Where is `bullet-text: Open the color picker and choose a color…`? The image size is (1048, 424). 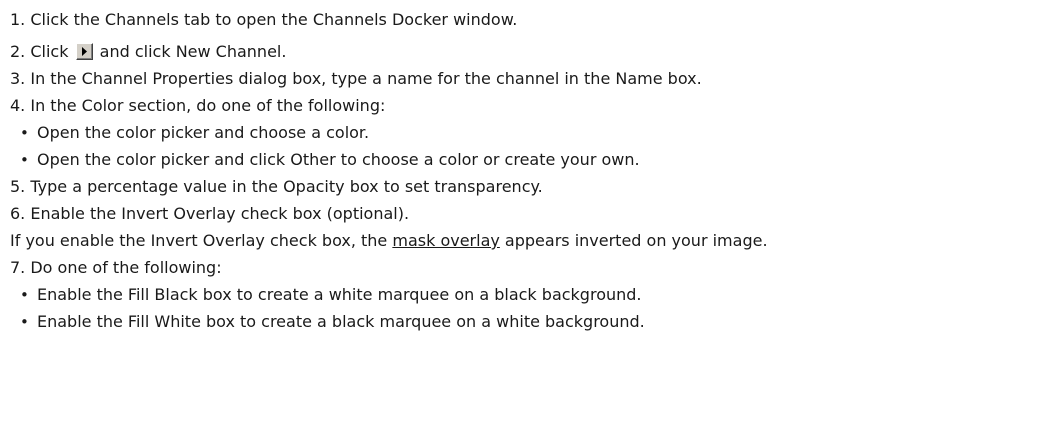 bullet-text: Open the color picker and choose a color… is located at coordinates (203, 132).